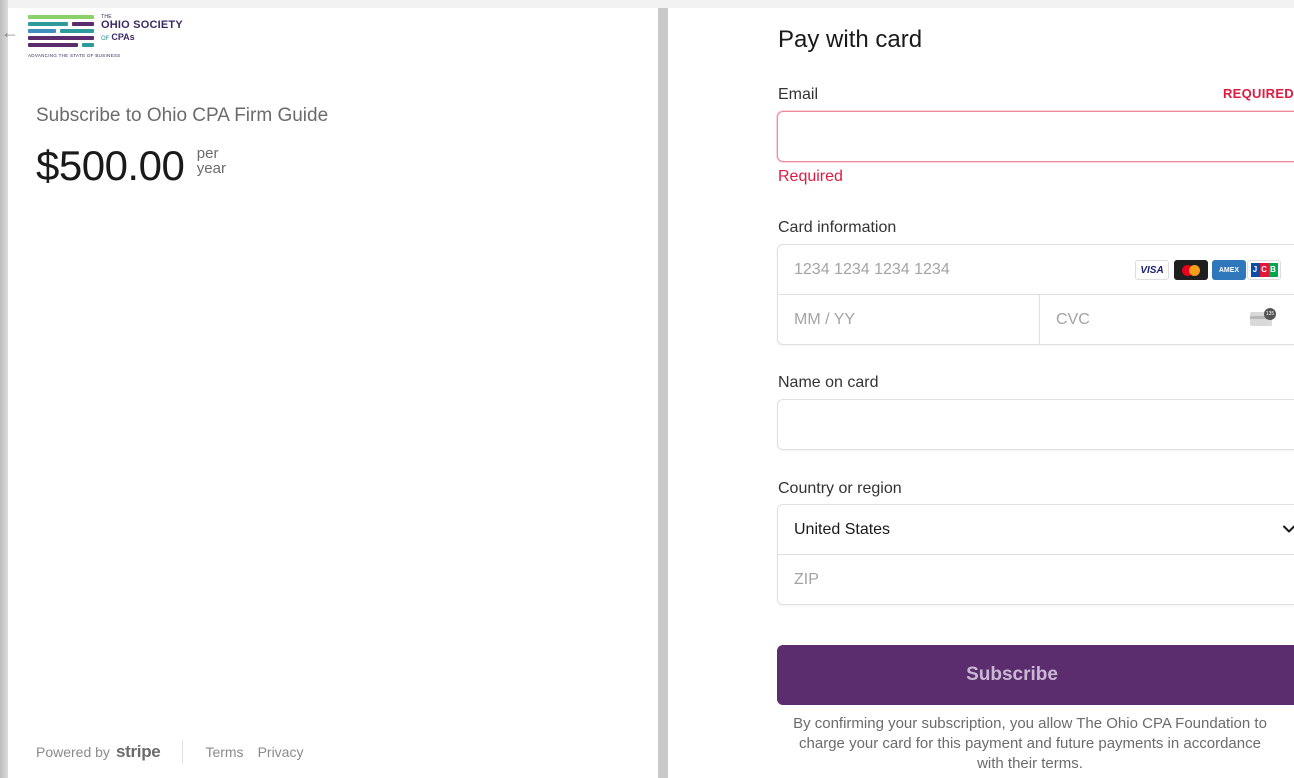 The height and width of the screenshot is (778, 1294). What do you see at coordinates (1288, 529) in the screenshot?
I see `chevron-down-icon` at bounding box center [1288, 529].